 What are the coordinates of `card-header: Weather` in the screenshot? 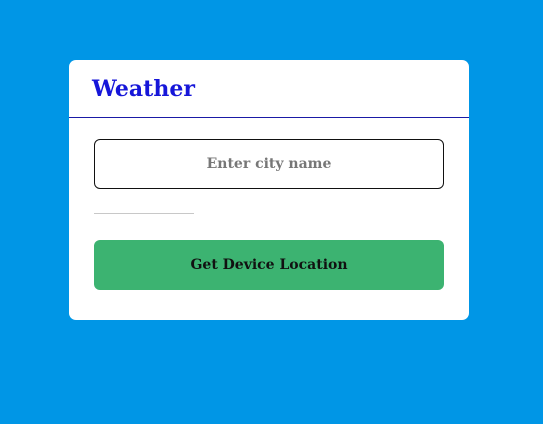 It's located at (269, 89).